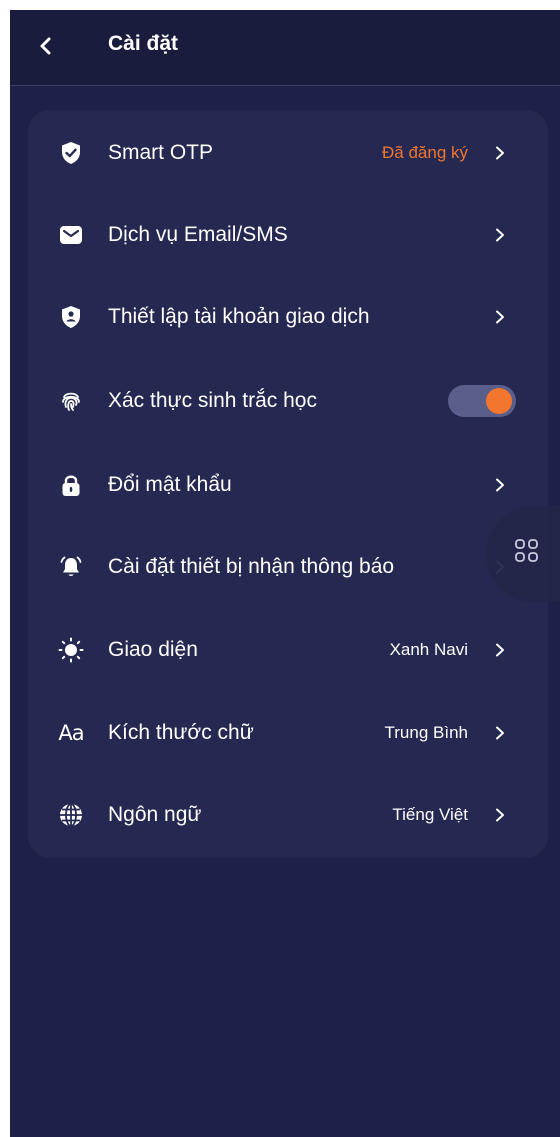 The image size is (560, 1137). Describe the element at coordinates (71, 153) in the screenshot. I see `shield-check-icon` at that location.